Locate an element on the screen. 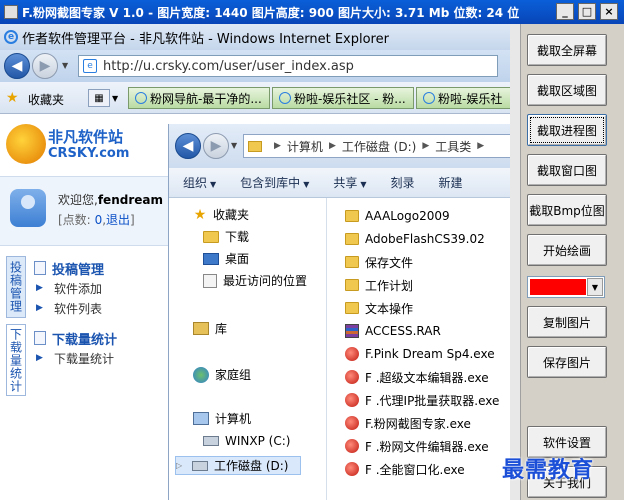  file-name: ACCESS.RAR is located at coordinates (403, 331).